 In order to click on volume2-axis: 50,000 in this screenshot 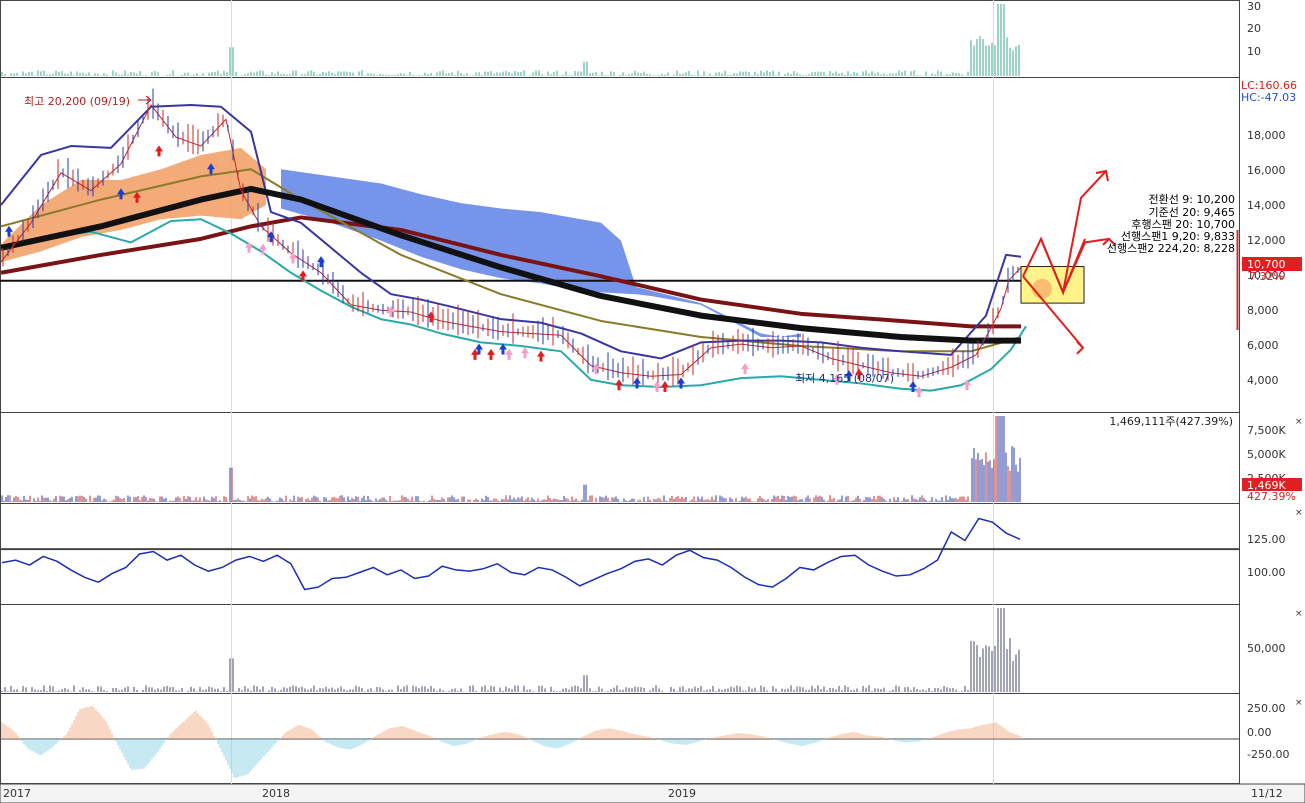, I will do `click(1266, 648)`.